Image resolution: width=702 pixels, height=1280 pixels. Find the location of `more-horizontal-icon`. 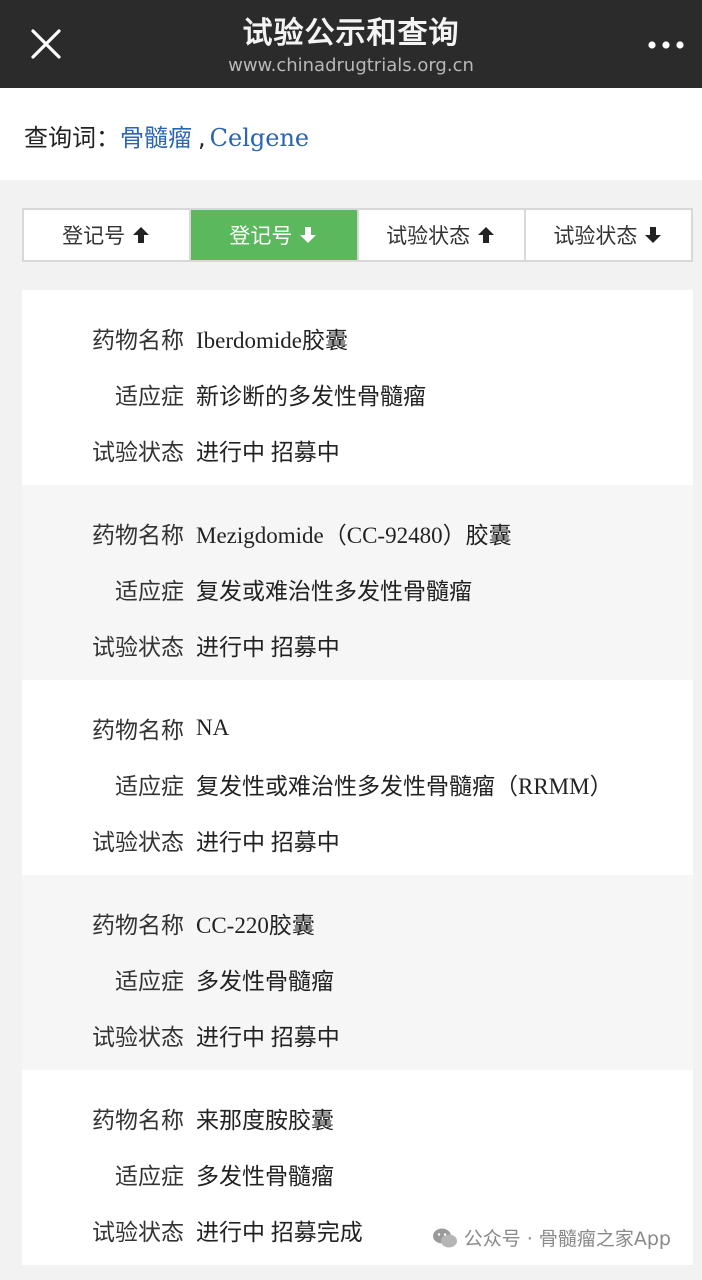

more-horizontal-icon is located at coordinates (666, 45).